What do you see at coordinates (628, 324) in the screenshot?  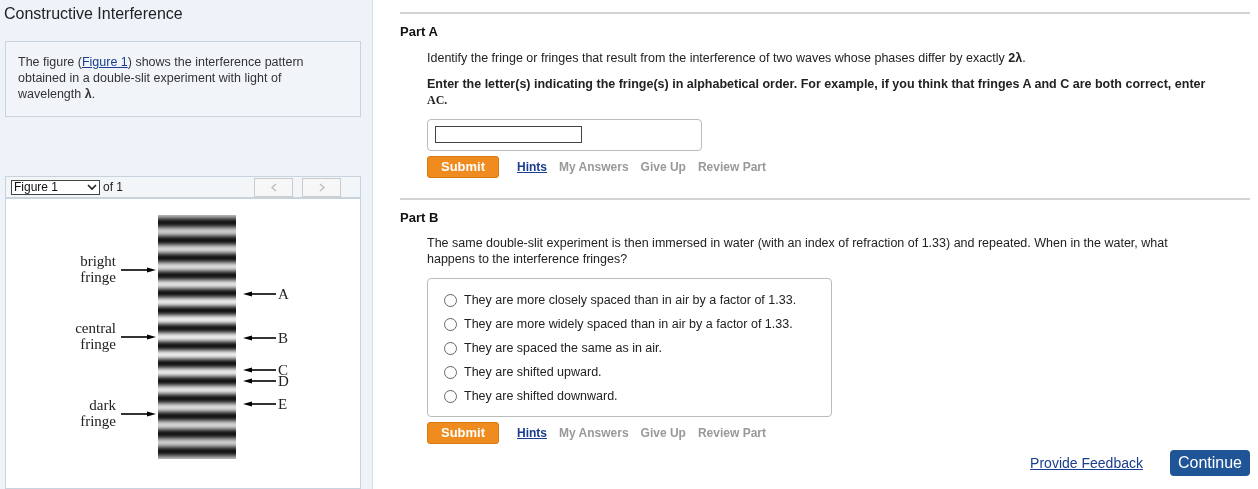 I see `option-label: They are more widely spaced than in air by a factor of 1.33.` at bounding box center [628, 324].